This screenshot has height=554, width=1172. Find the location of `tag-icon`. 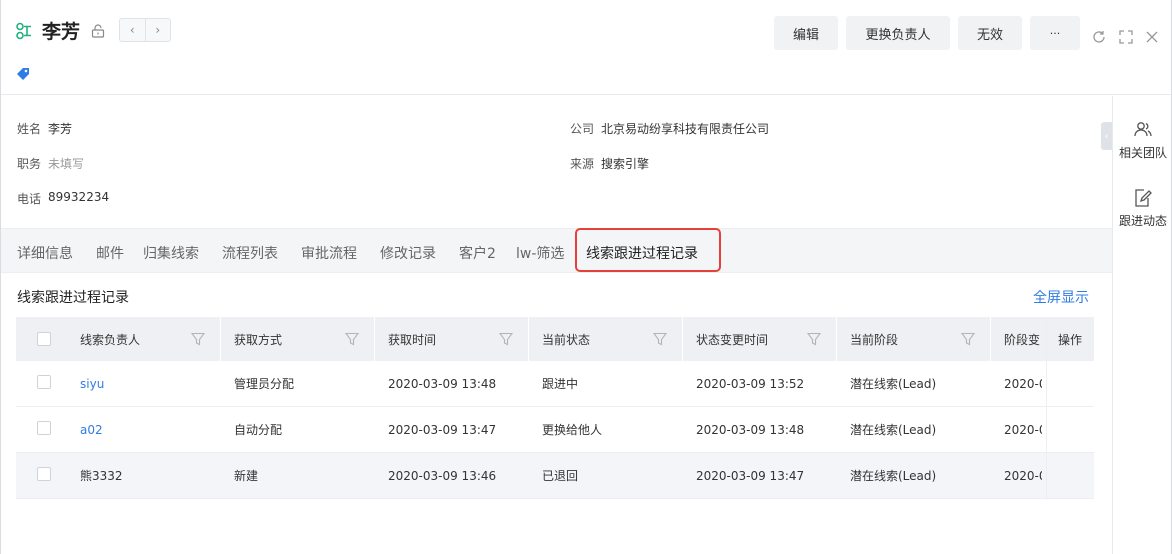

tag-icon is located at coordinates (23, 73).